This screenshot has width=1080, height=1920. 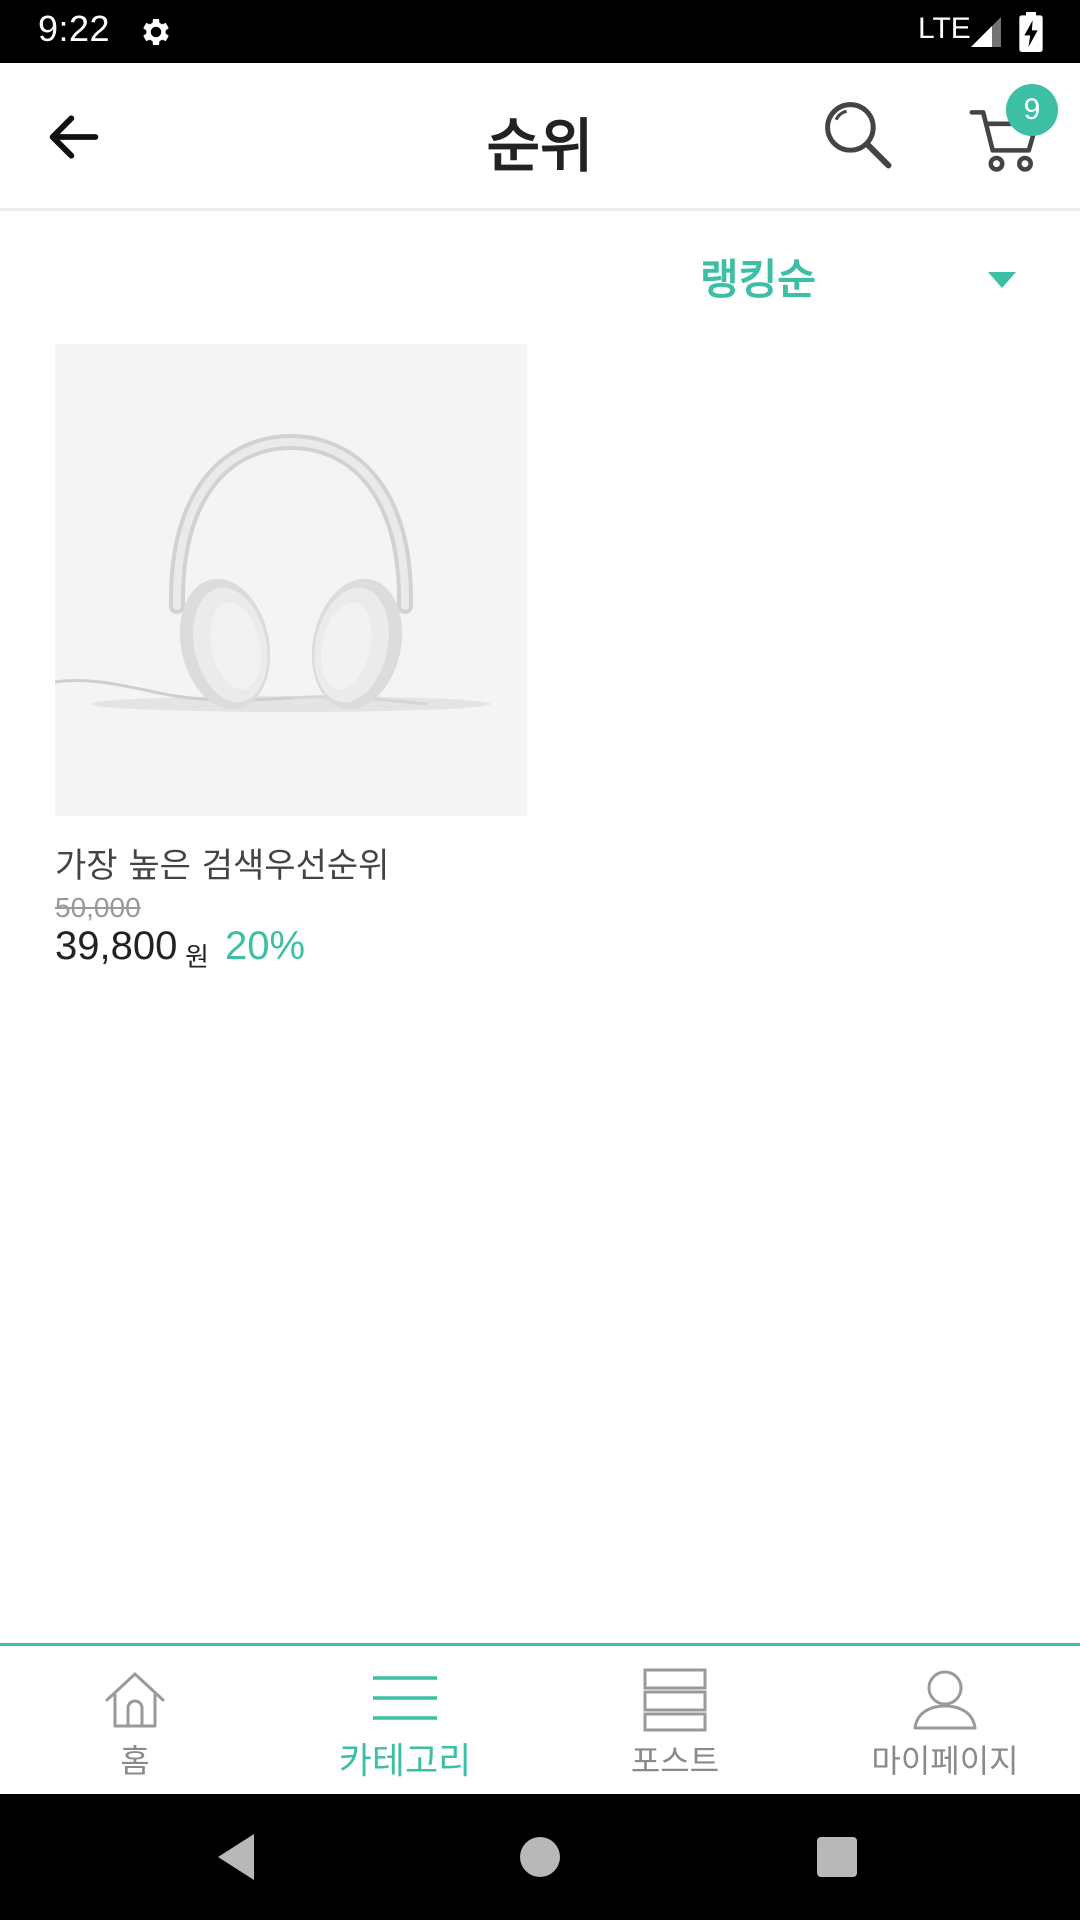 I want to click on settings-gear-icon, so click(x=156, y=32).